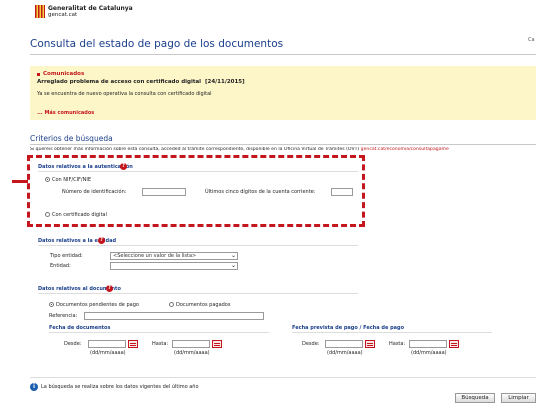 The image size is (536, 403). I want to click on doc-option-paid-label: Documentos pagados, so click(203, 305).